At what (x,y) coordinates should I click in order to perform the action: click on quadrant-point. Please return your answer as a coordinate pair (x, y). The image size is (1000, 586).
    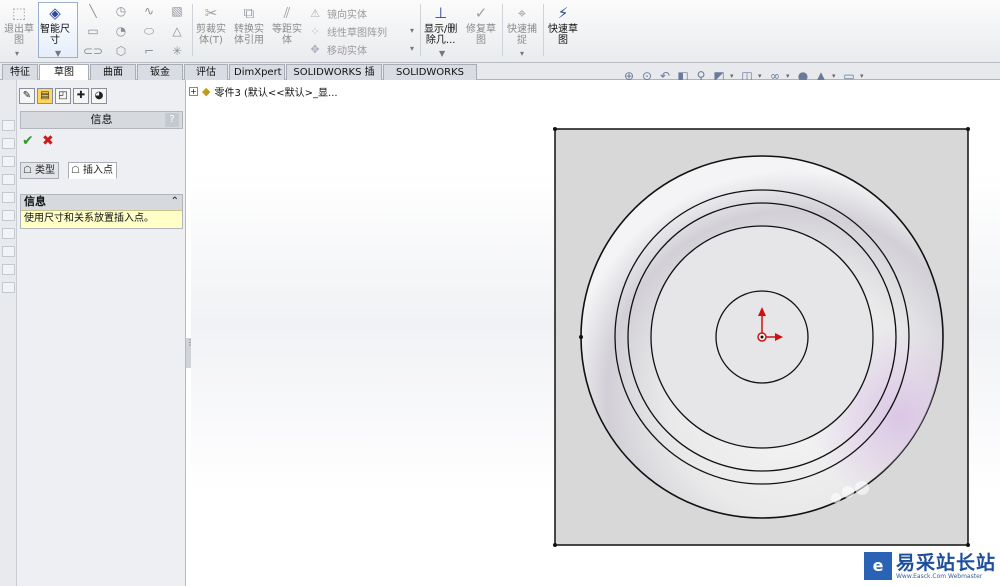
    Looking at the image, I should click on (581, 337).